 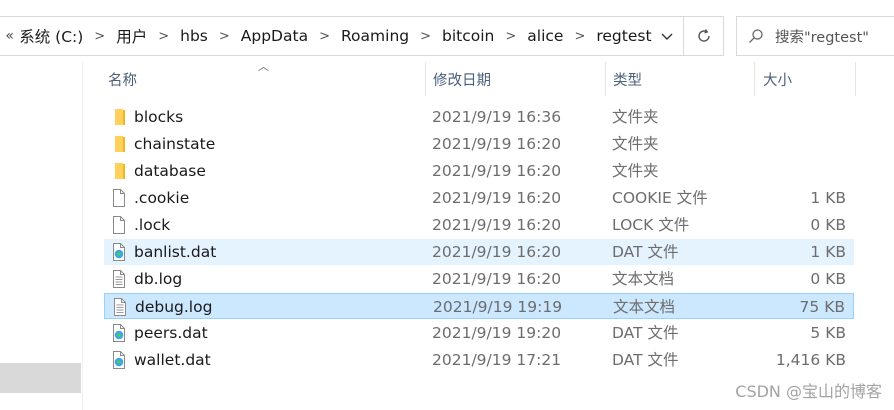 I want to click on file-name: .lock, so click(x=152, y=225).